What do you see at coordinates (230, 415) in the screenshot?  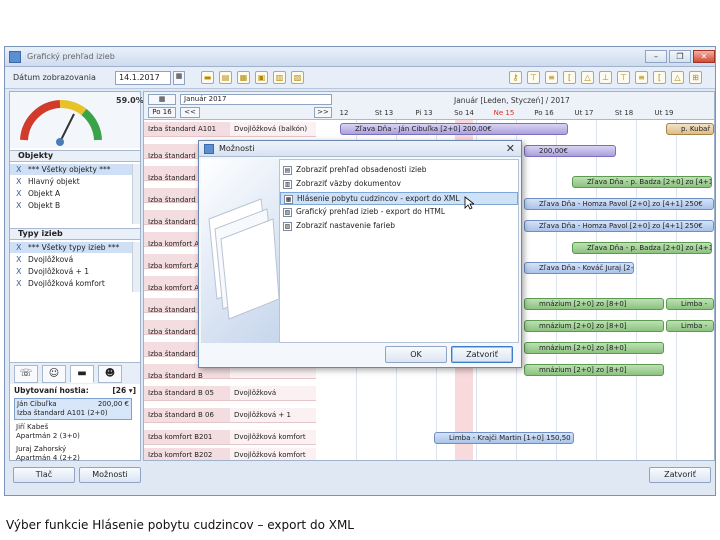 I see `room-row: Izba štandard B 06 Dvojlôžková + 1` at bounding box center [230, 415].